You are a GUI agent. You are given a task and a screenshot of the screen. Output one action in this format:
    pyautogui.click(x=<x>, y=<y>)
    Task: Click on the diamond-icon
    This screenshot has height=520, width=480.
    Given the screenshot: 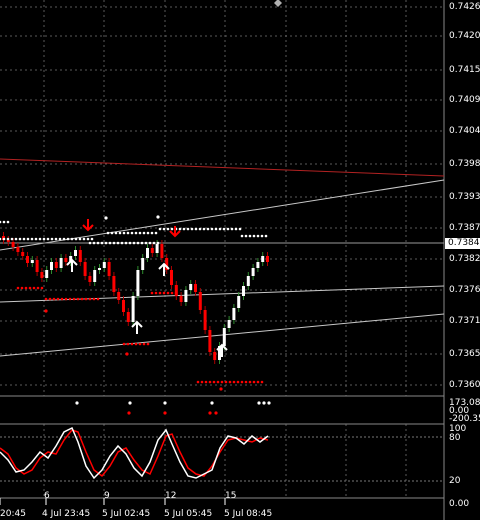 What is the action you would take?
    pyautogui.click(x=278, y=3)
    